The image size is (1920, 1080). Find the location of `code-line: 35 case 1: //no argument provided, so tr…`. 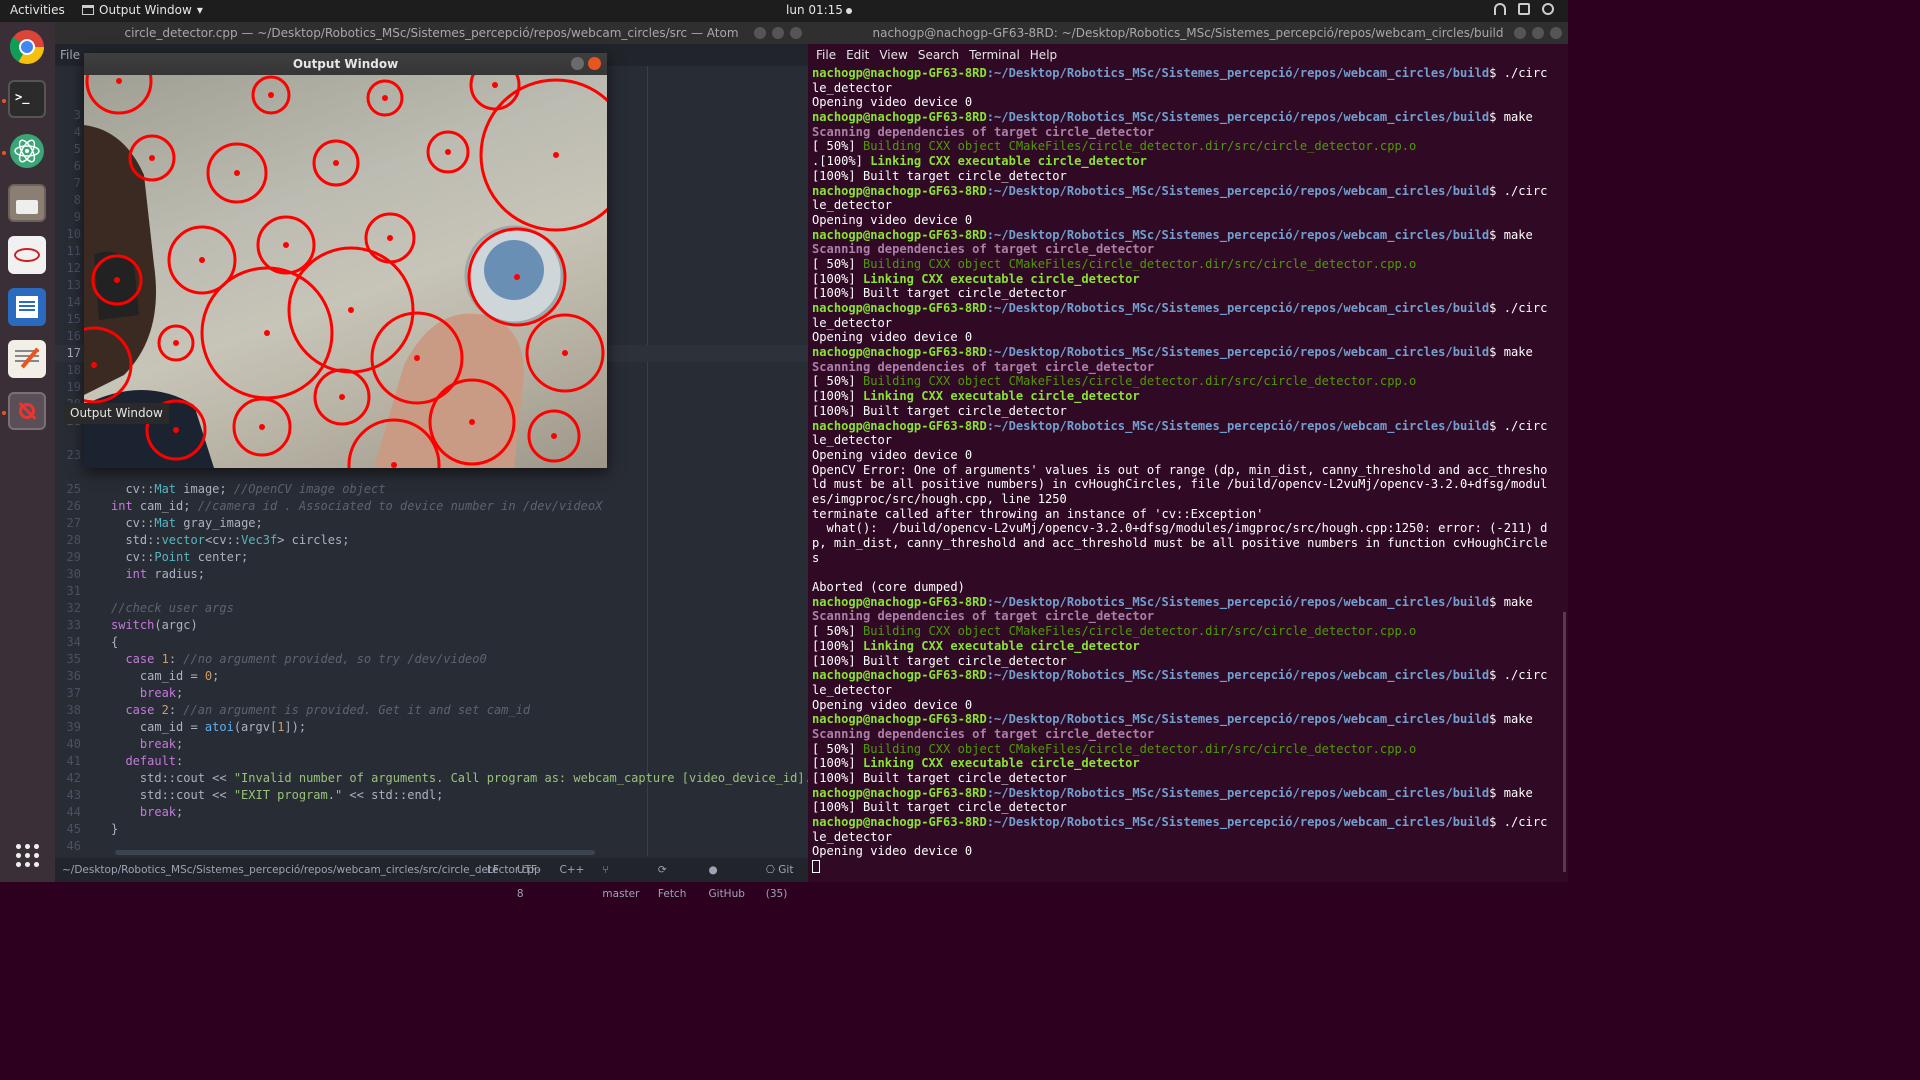

code-line: 35 case 1: //no argument provided, so tr… is located at coordinates (276, 659).